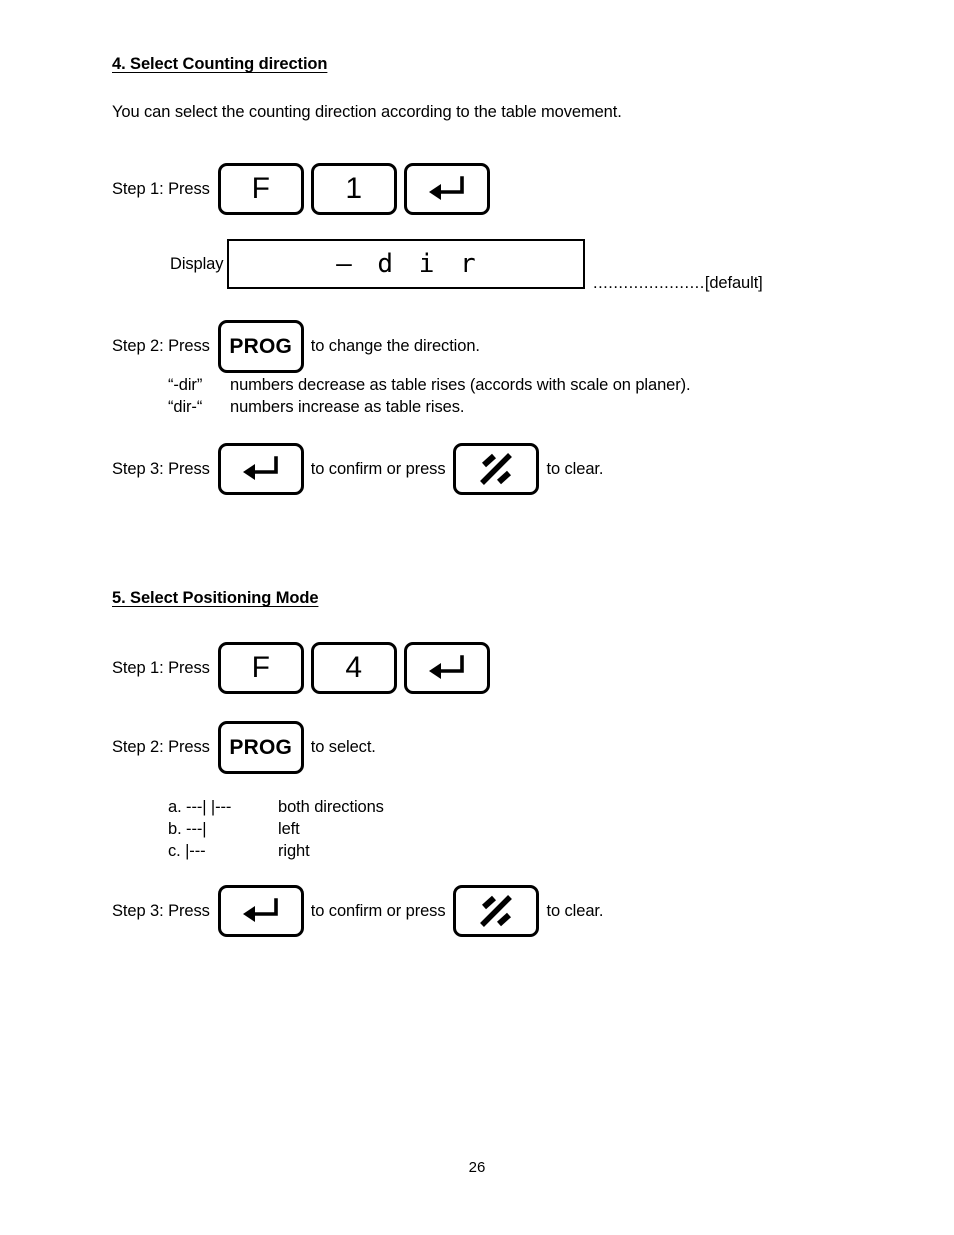 The width and height of the screenshot is (954, 1235). I want to click on step1-row-section5: Step 1: Press F 4, so click(301, 668).